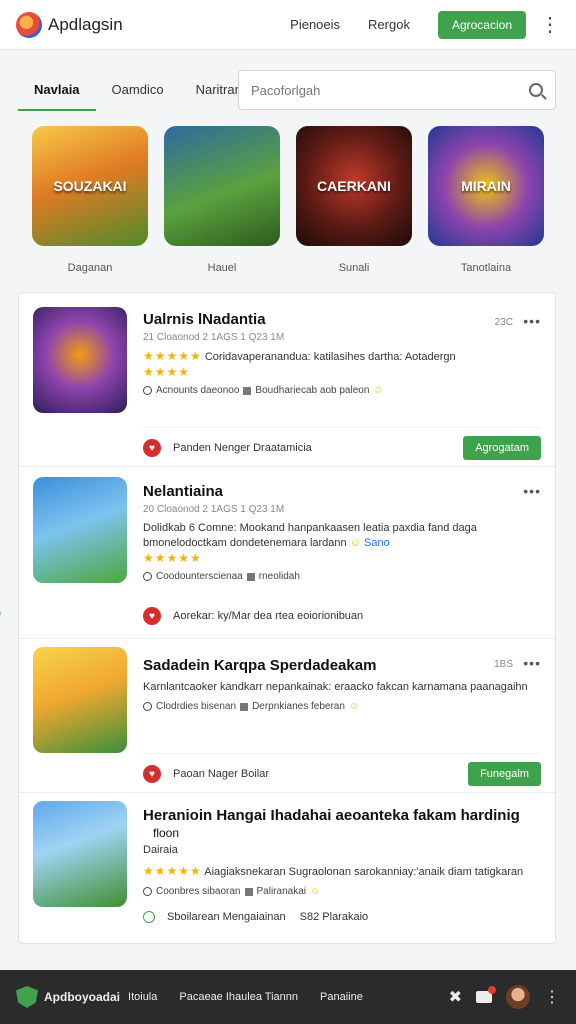 This screenshot has width=576, height=1024. Describe the element at coordinates (268, 616) in the screenshot. I see `footer-text: Aorekar: ky/Mar dea rtea eoiorionibuan` at that location.